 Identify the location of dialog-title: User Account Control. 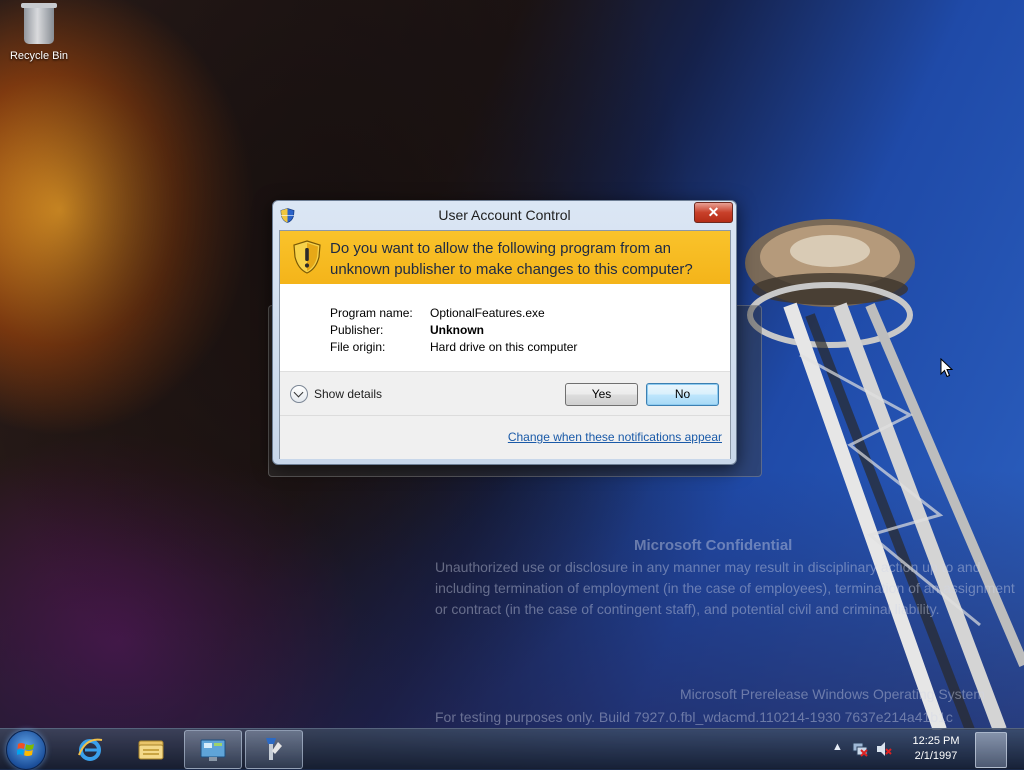
(504, 215).